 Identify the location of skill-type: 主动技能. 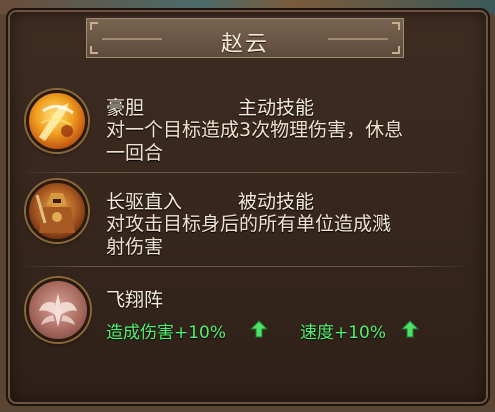
(276, 108).